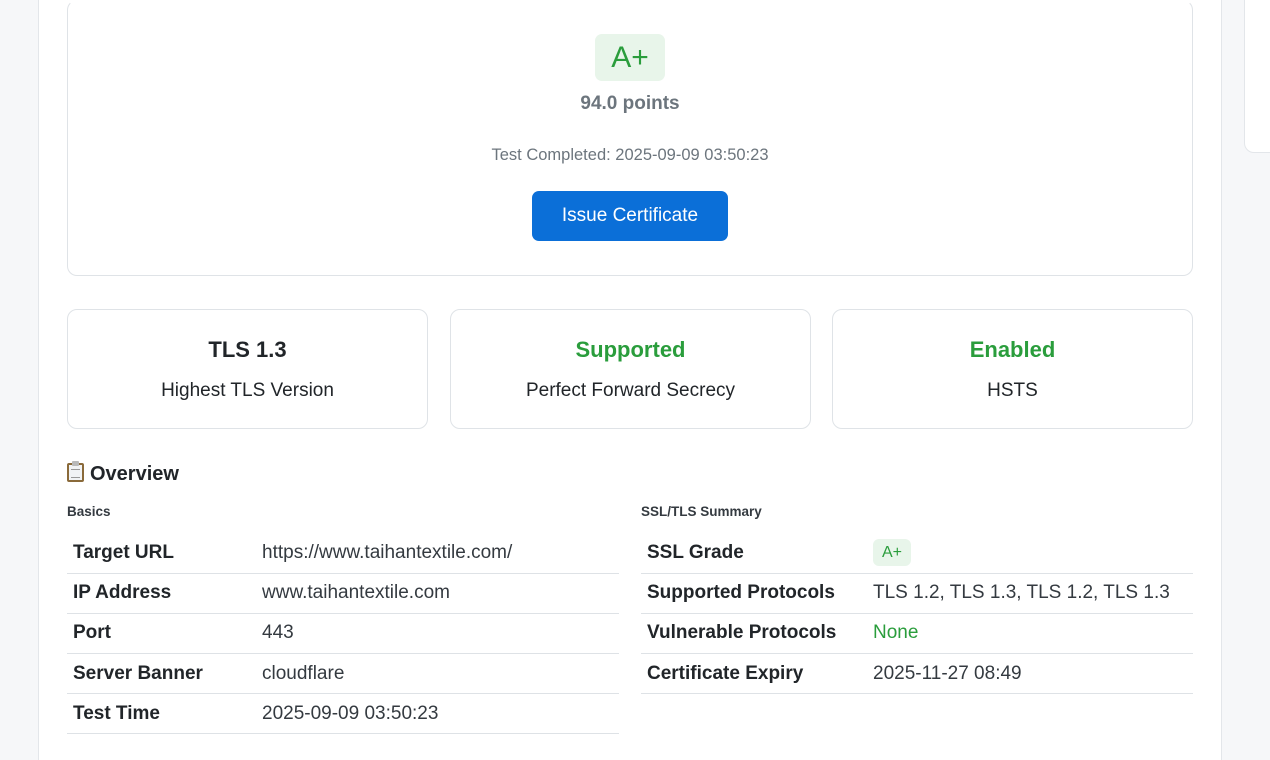  What do you see at coordinates (161, 593) in the screenshot?
I see `row-key: IP Address` at bounding box center [161, 593].